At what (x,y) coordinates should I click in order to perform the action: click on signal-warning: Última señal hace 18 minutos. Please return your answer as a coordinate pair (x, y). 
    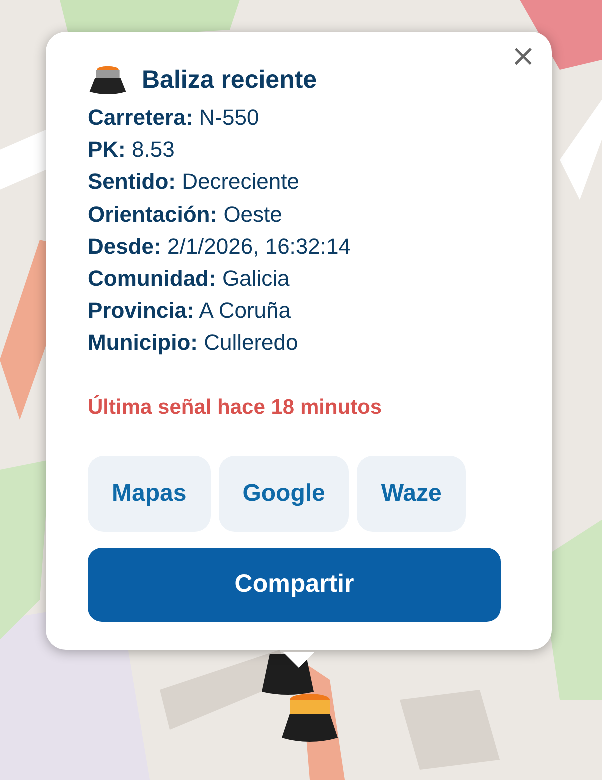
    Looking at the image, I should click on (236, 408).